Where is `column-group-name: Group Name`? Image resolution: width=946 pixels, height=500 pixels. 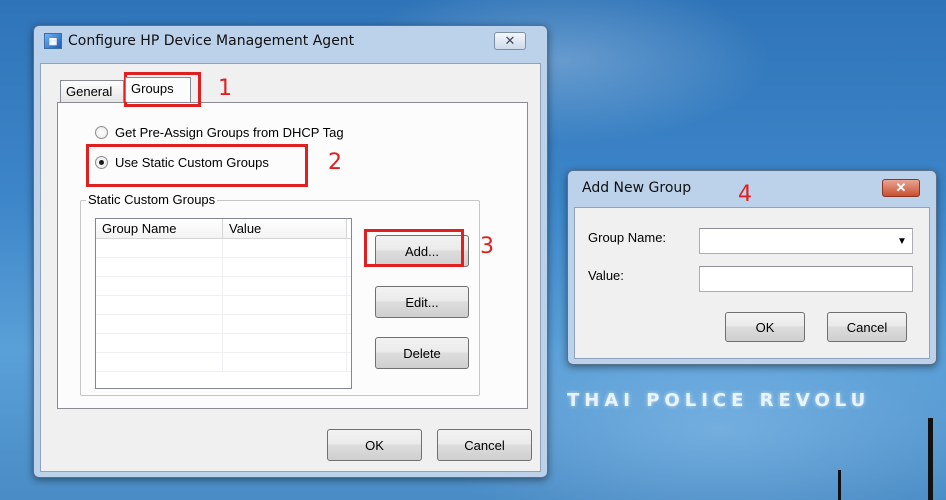 column-group-name: Group Name is located at coordinates (159, 228).